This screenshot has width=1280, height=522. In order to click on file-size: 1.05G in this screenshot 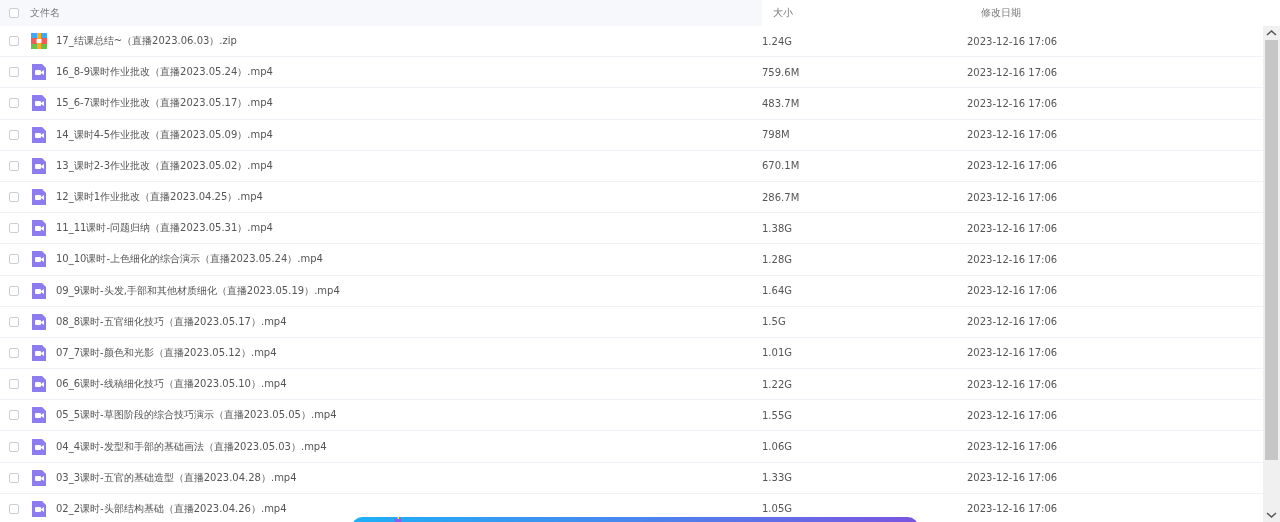, I will do `click(777, 509)`.